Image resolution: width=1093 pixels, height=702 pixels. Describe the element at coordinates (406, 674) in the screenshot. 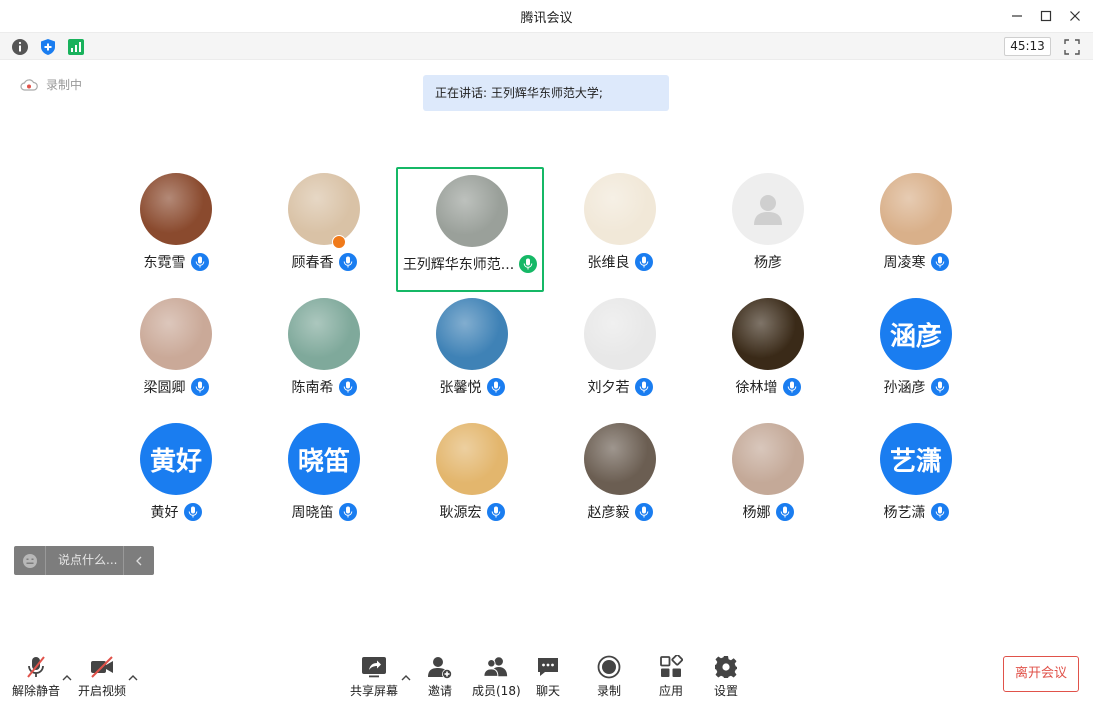

I see `share-options-caret-icon` at that location.